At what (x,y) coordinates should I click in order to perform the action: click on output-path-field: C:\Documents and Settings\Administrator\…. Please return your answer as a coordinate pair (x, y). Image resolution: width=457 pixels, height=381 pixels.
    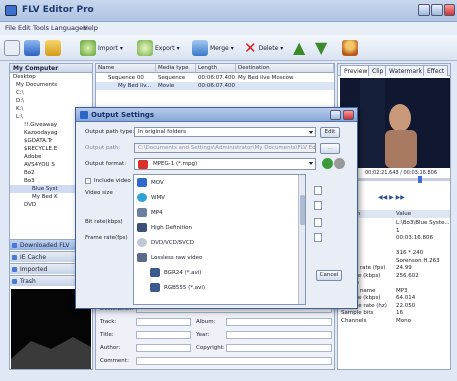
    Looking at the image, I should click on (225, 148).